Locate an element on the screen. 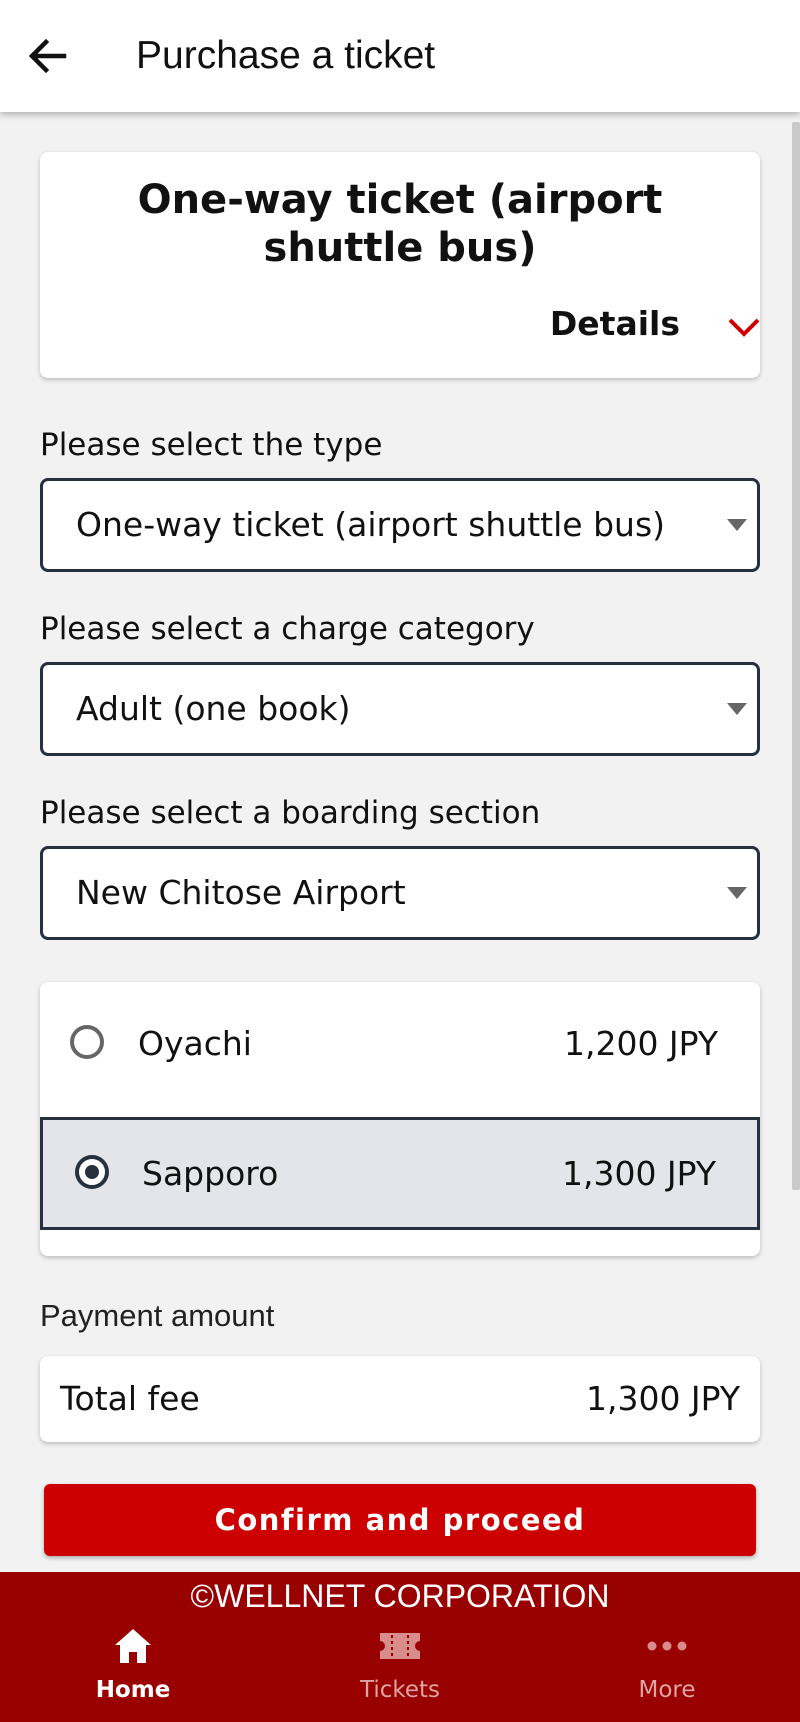 This screenshot has width=800, height=1722. chevron-down-icon is located at coordinates (744, 327).